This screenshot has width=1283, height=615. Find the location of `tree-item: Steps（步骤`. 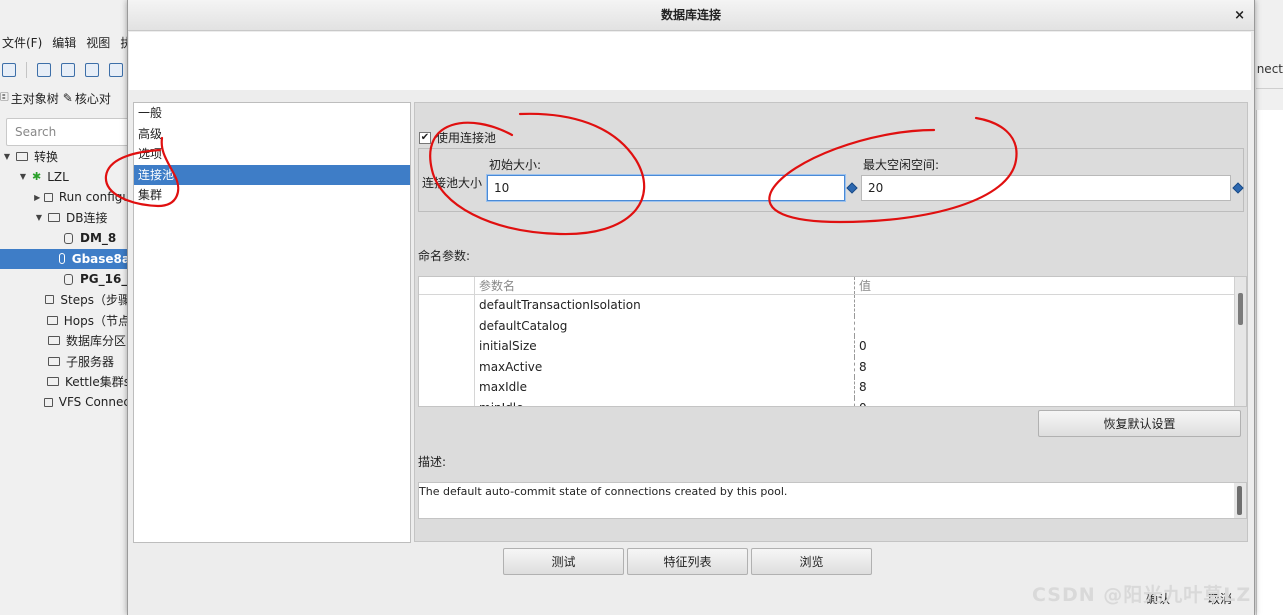

tree-item: Steps（步骤 is located at coordinates (65, 300).